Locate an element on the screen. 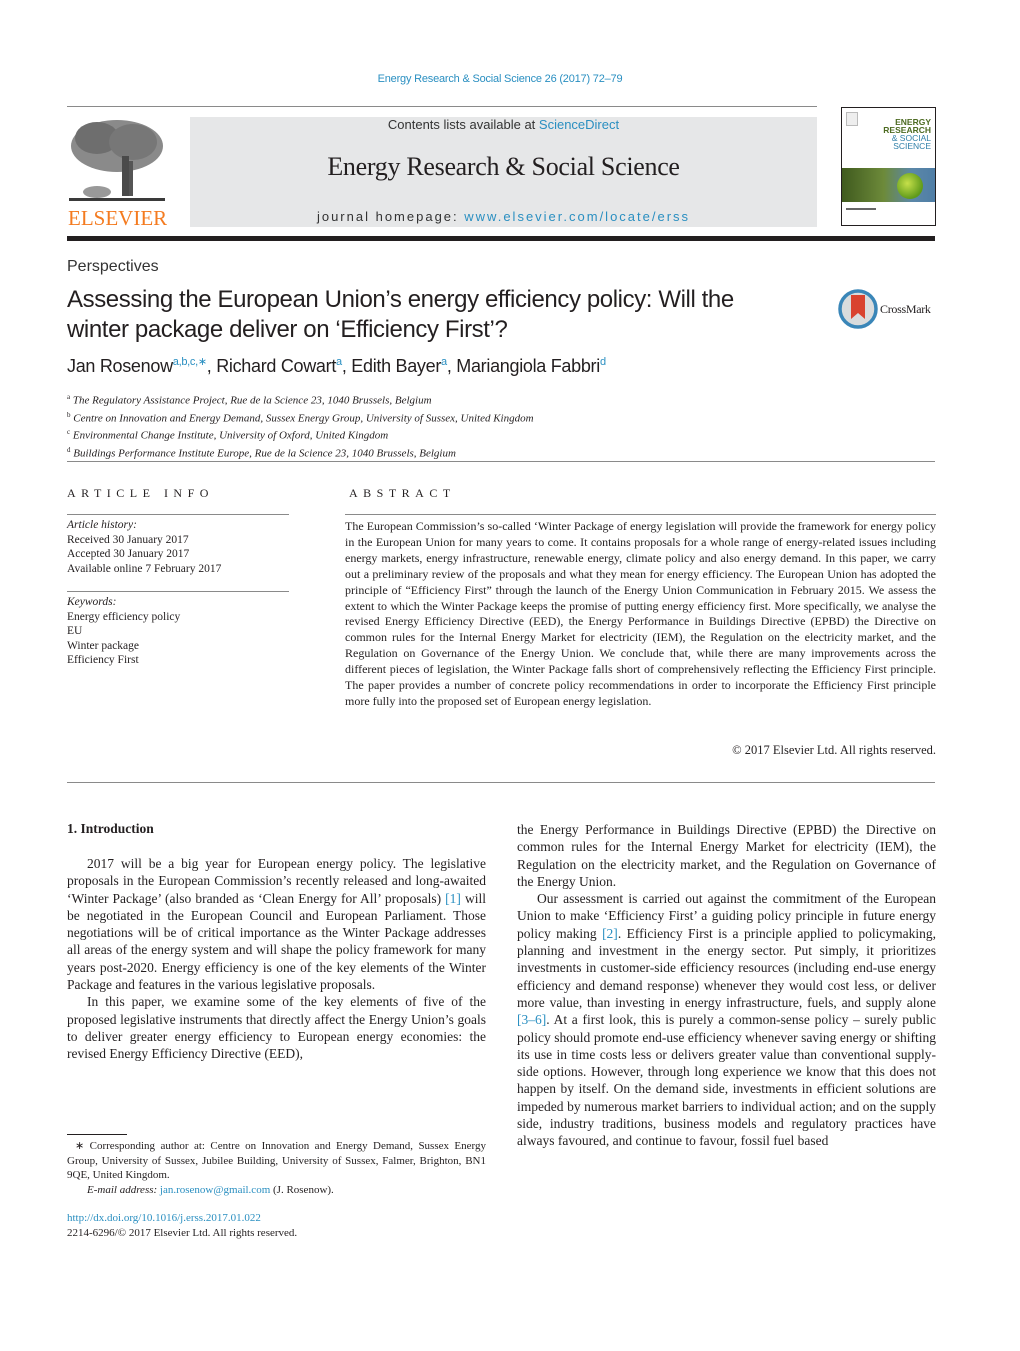  citation-link: [2] is located at coordinates (610, 933).